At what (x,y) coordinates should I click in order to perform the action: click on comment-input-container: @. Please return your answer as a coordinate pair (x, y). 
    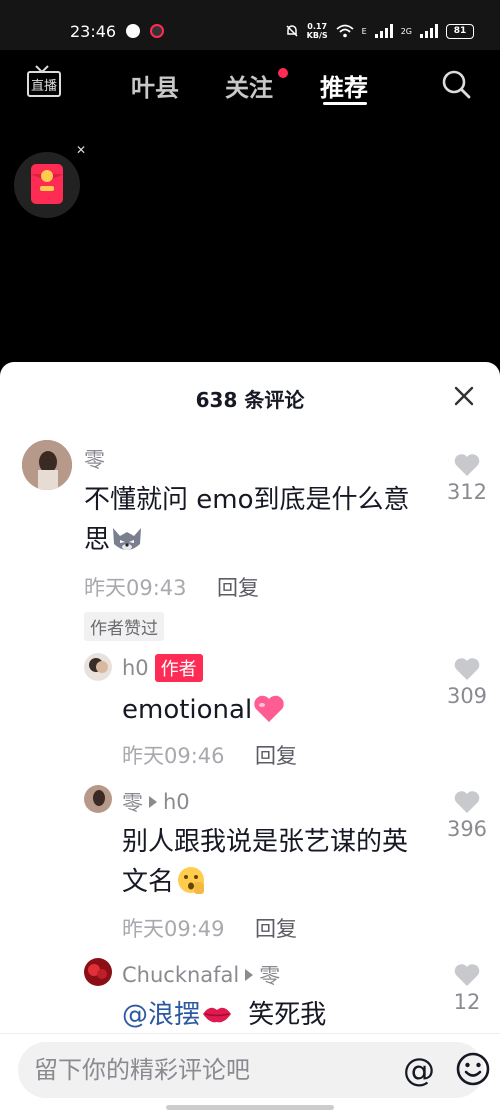
    Looking at the image, I should click on (254, 1070).